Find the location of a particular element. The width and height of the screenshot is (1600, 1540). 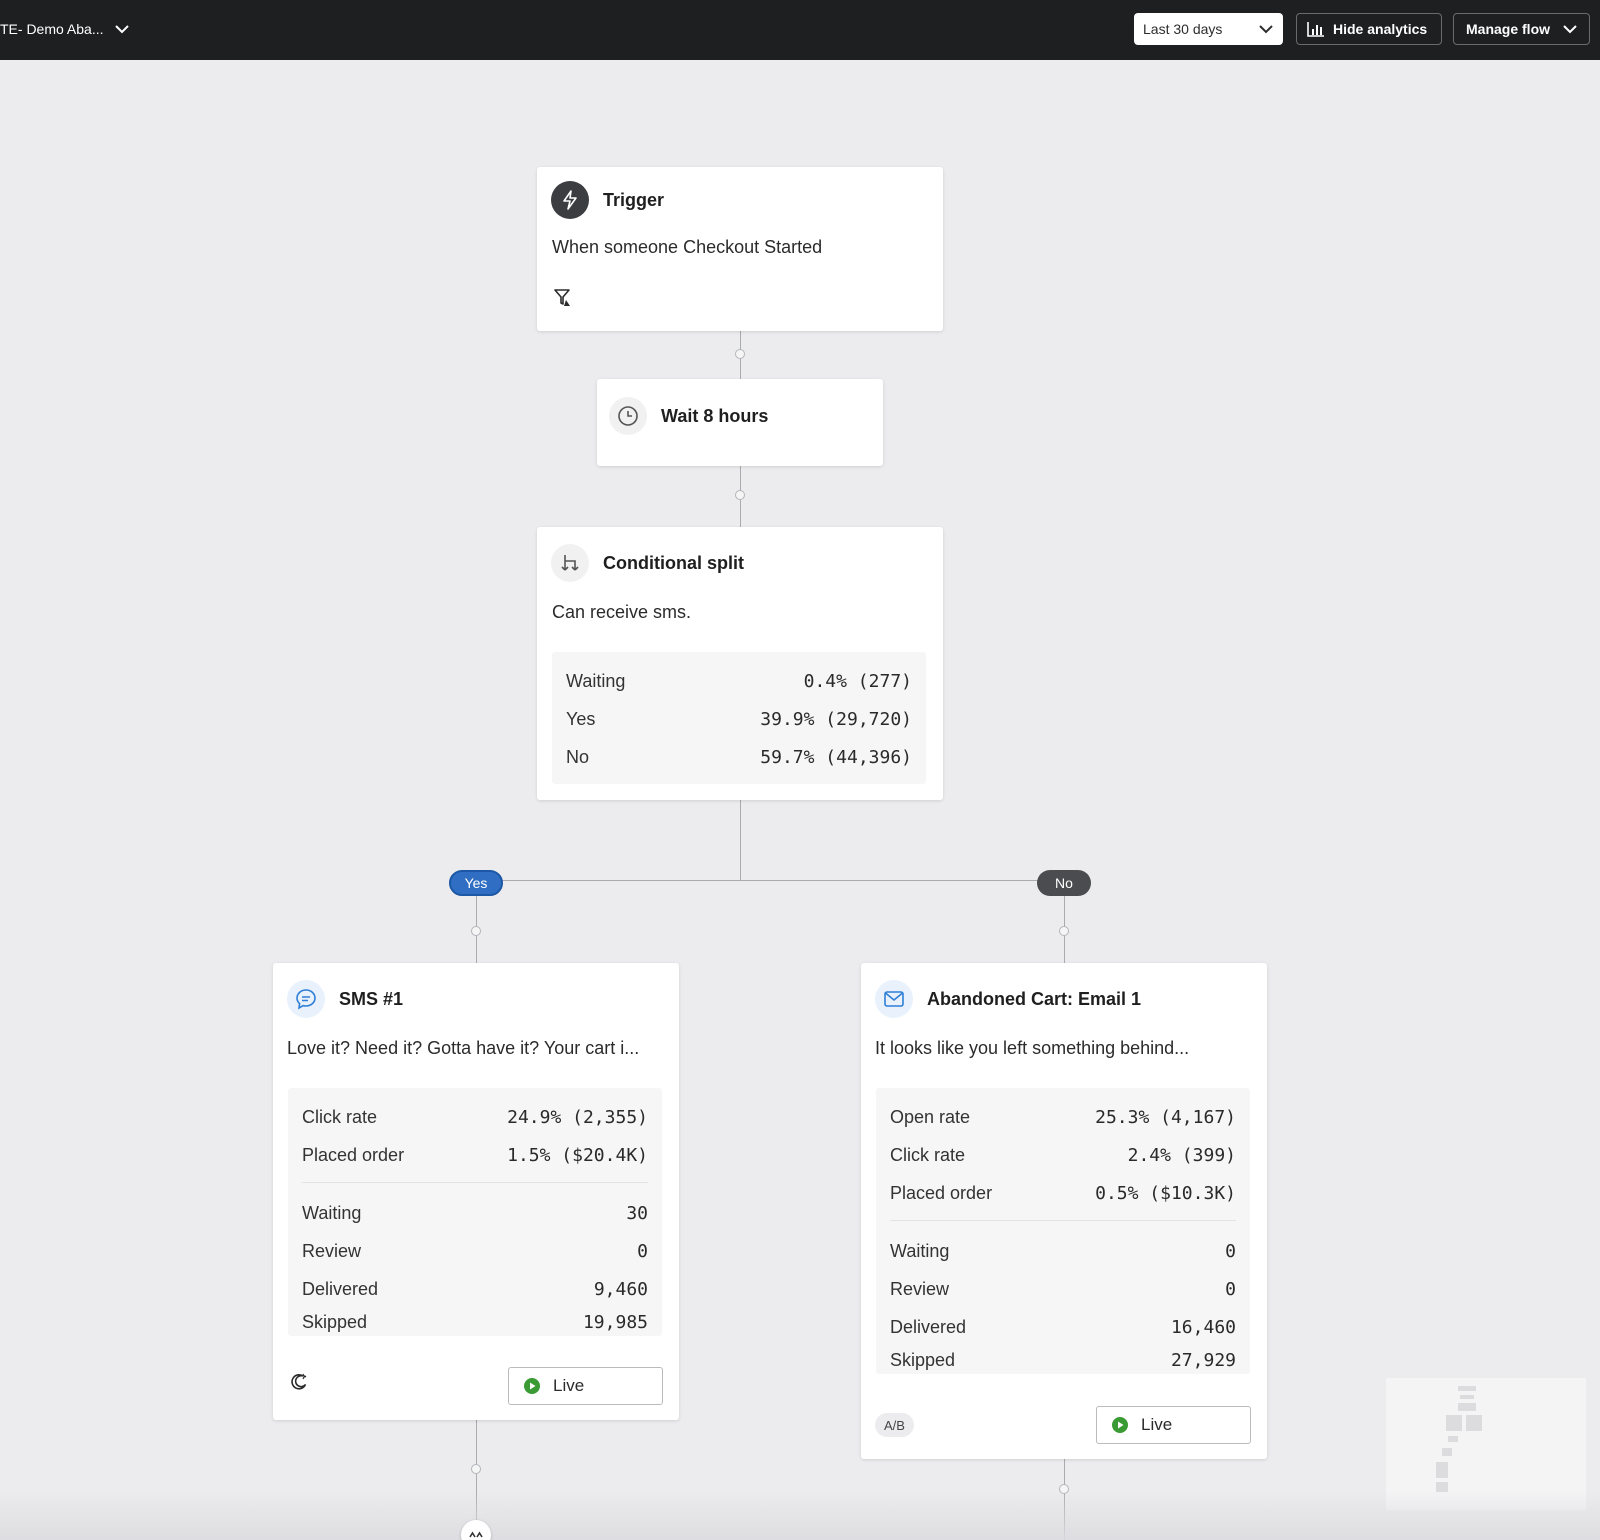

email-live-status-button: Live is located at coordinates (1173, 1425).